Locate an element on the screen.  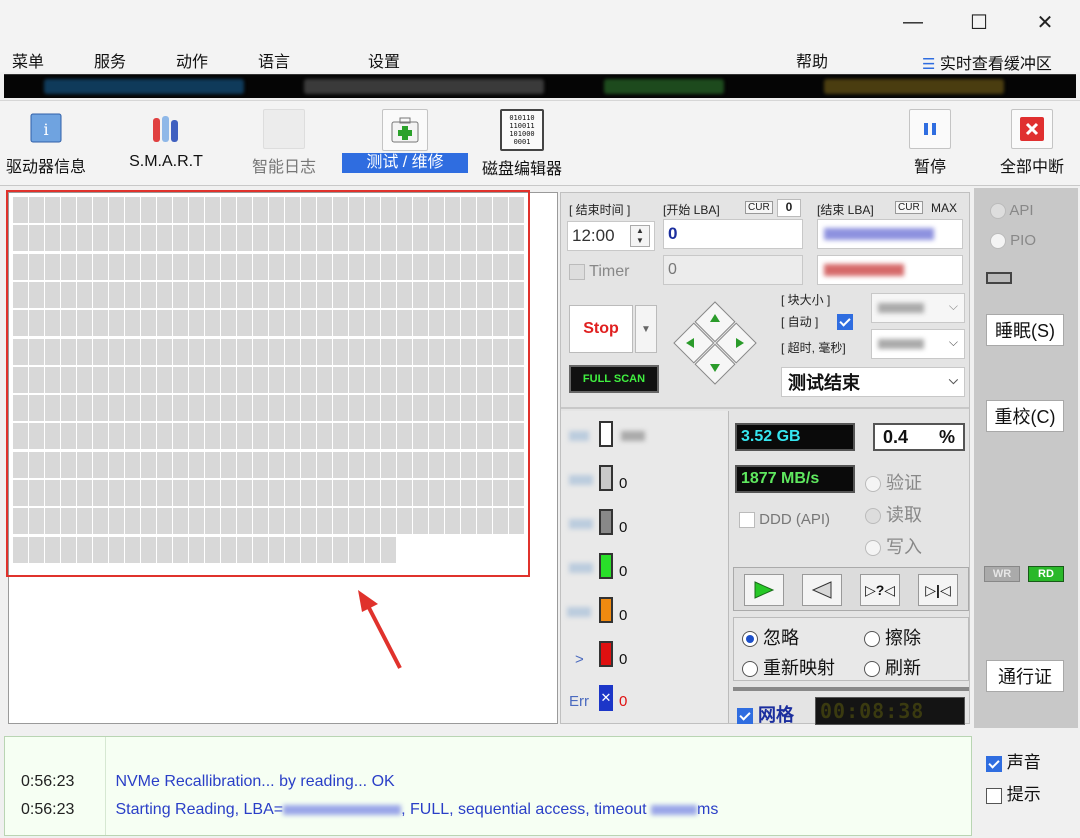
size-display: 3.52 GB is located at coordinates (795, 437).